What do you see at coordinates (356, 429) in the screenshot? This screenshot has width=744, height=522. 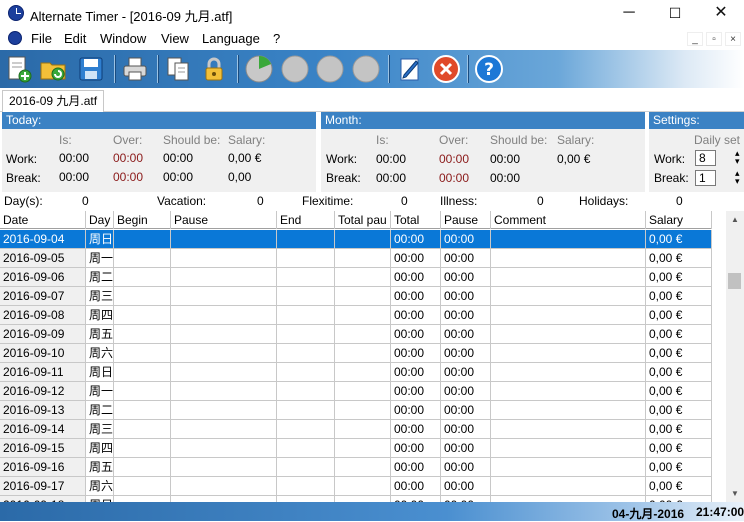 I see `table-row: 2016-09-14 周三 00:00 00:00 0,00 €` at bounding box center [356, 429].